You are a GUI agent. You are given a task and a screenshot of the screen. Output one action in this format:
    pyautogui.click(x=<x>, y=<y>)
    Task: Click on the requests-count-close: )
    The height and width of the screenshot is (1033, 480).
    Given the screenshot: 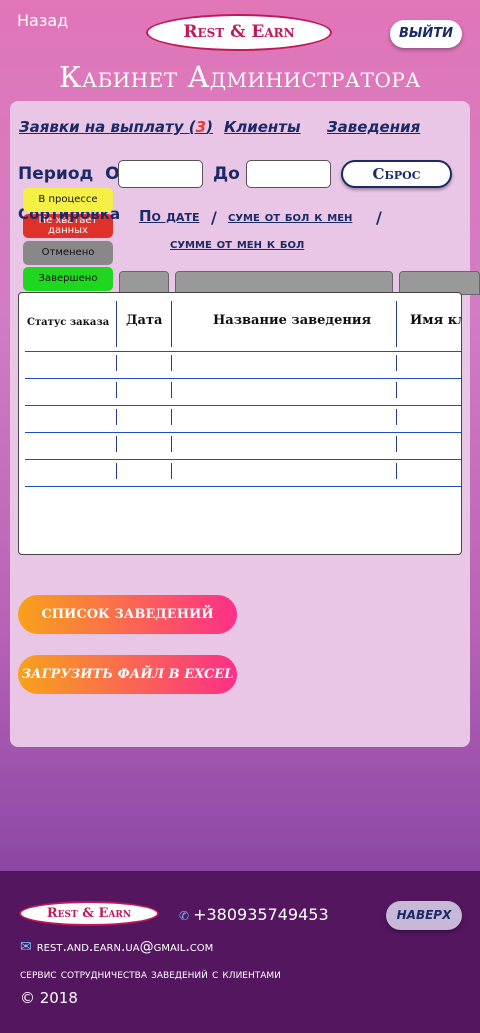 What is the action you would take?
    pyautogui.click(x=209, y=127)
    